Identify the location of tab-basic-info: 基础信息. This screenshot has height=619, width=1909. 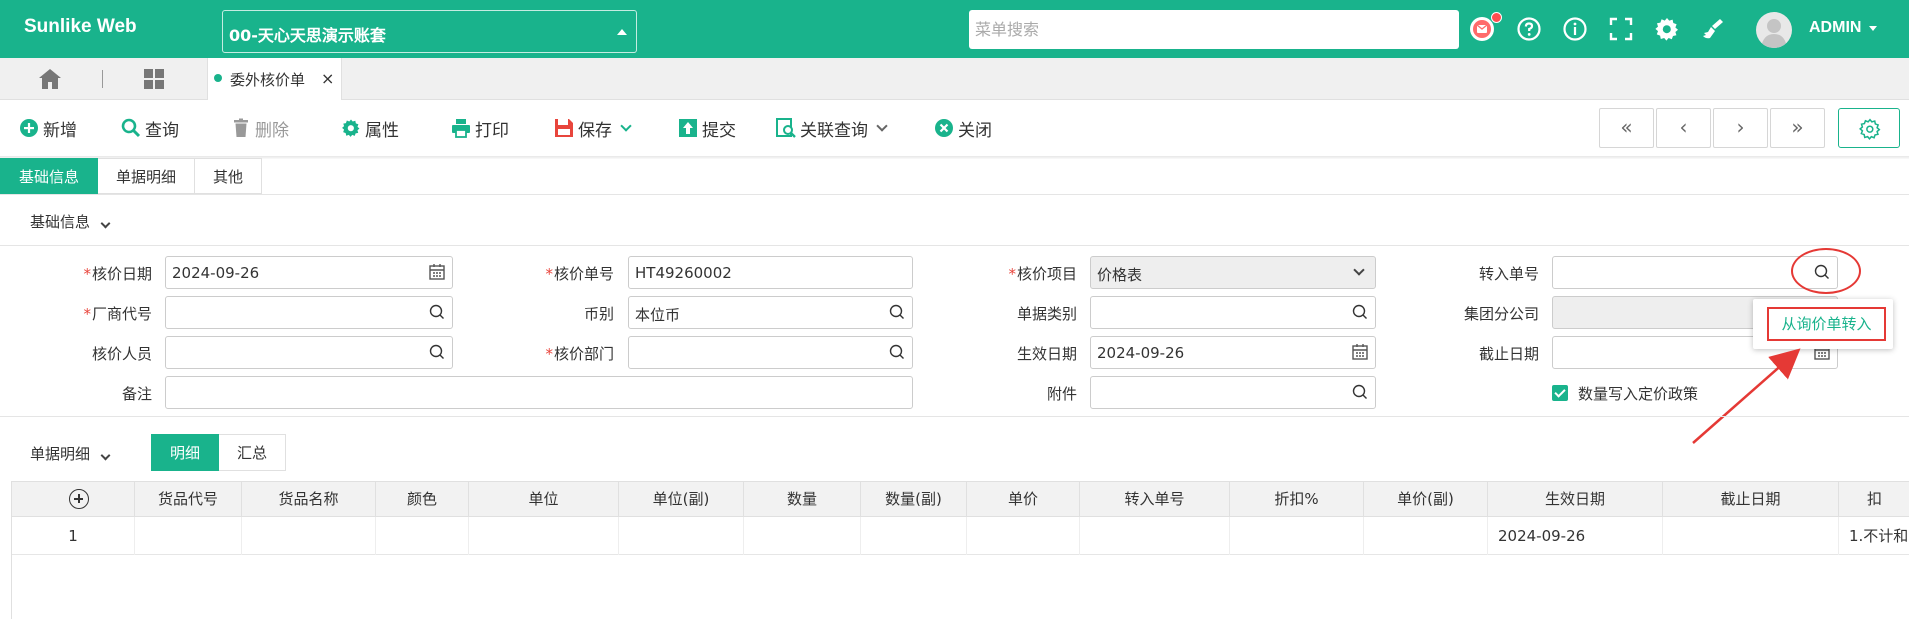
(49, 176).